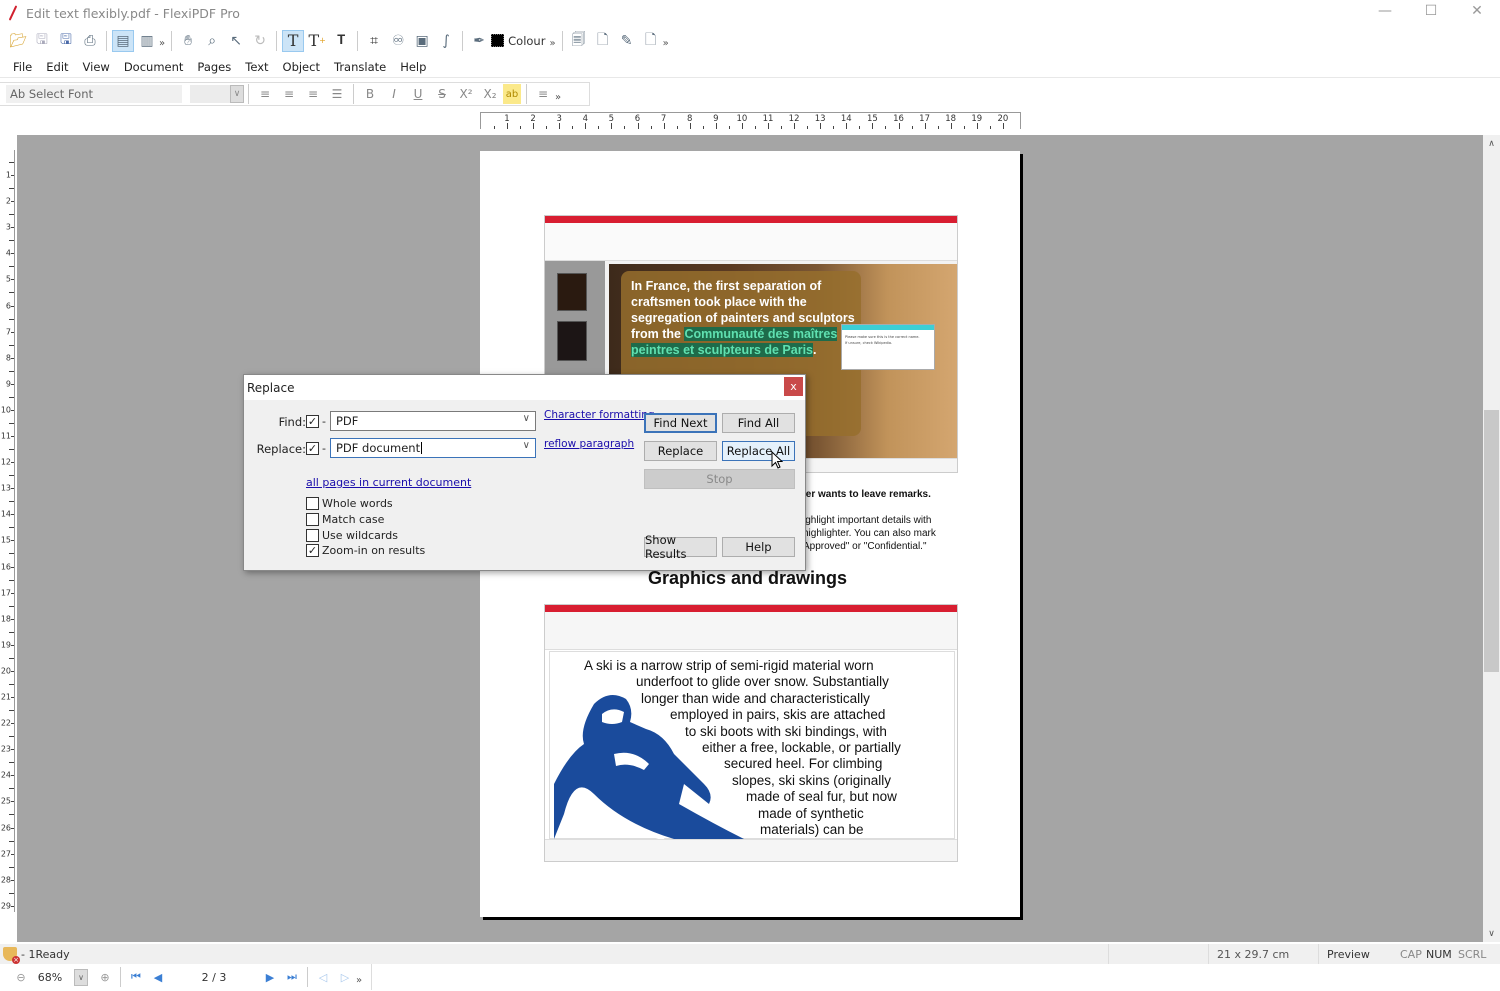  I want to click on show-results-button: Show Results, so click(680, 547).